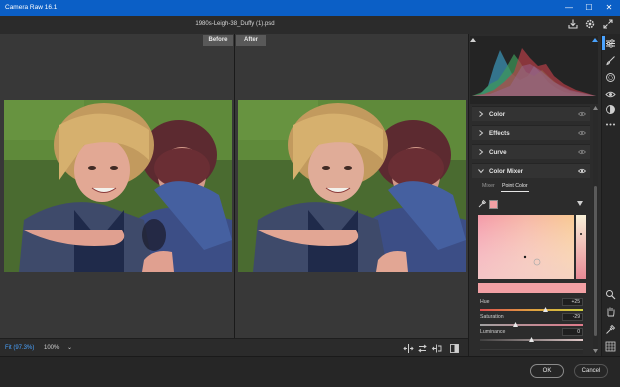  What do you see at coordinates (610, 43) in the screenshot?
I see `edit-sliders-icon` at bounding box center [610, 43].